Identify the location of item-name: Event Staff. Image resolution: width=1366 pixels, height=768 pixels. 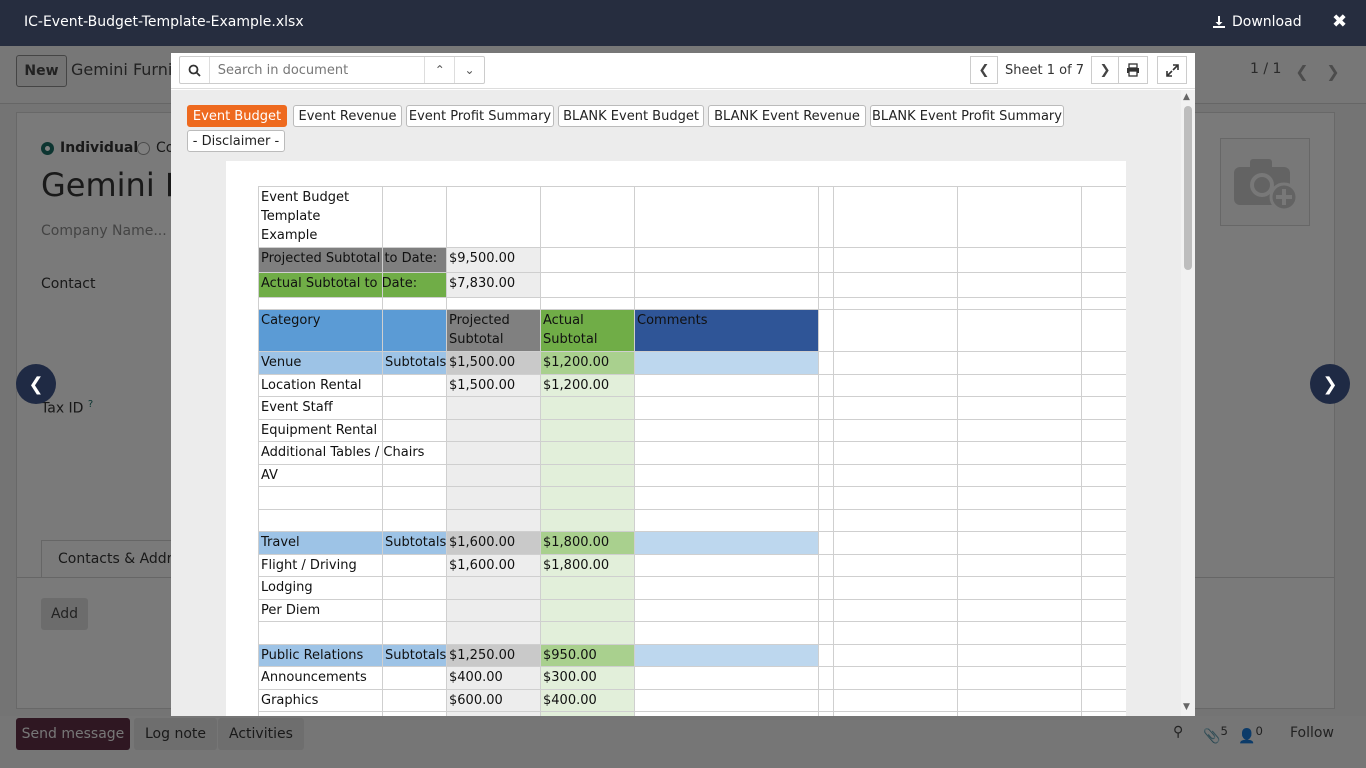
(352, 407).